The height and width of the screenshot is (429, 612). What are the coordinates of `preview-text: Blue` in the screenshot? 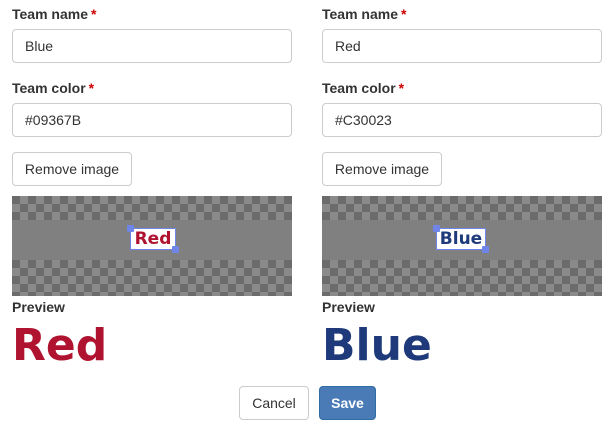 It's located at (377, 345).